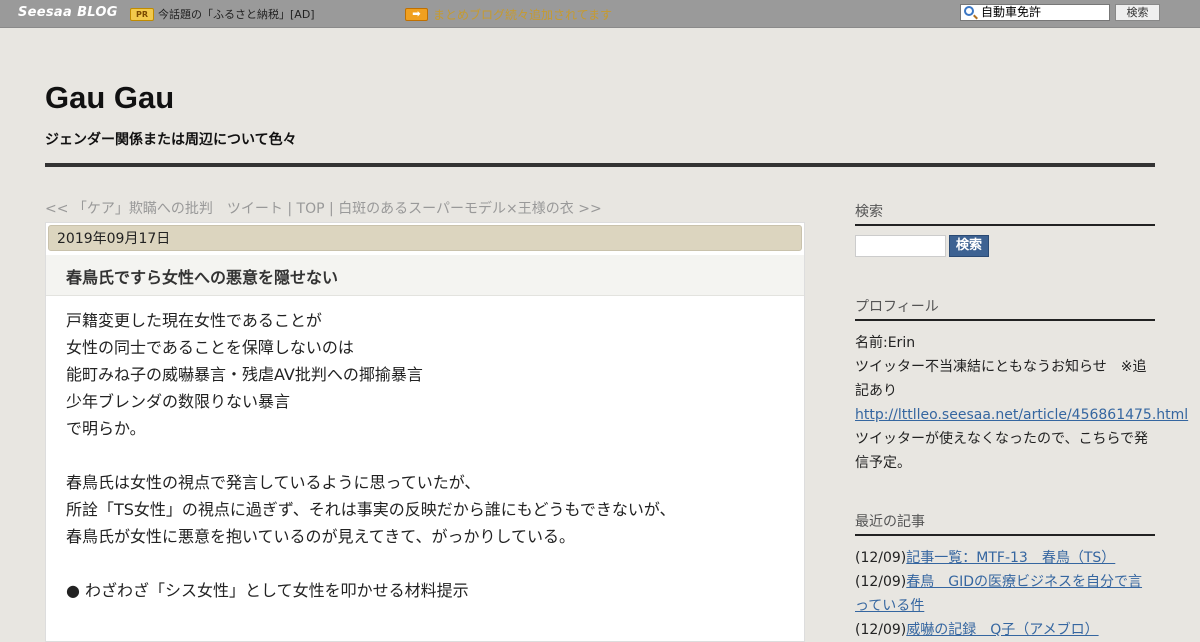  Describe the element at coordinates (1005, 523) in the screenshot. I see `recent-heading: 最近の記事` at that location.